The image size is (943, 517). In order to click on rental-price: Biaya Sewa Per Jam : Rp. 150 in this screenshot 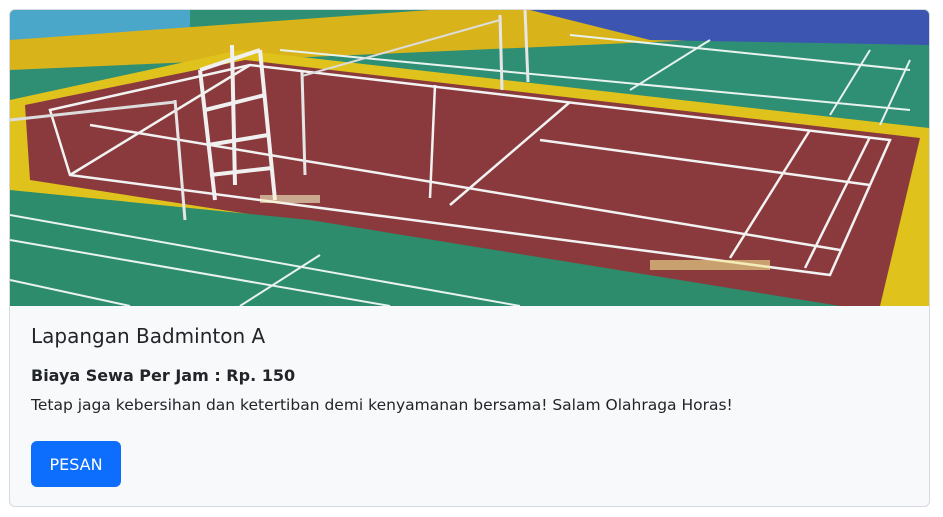, I will do `click(163, 375)`.